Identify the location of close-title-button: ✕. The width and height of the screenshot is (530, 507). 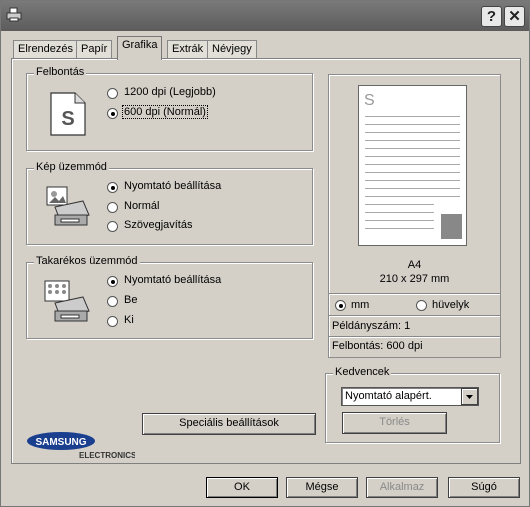
(514, 16).